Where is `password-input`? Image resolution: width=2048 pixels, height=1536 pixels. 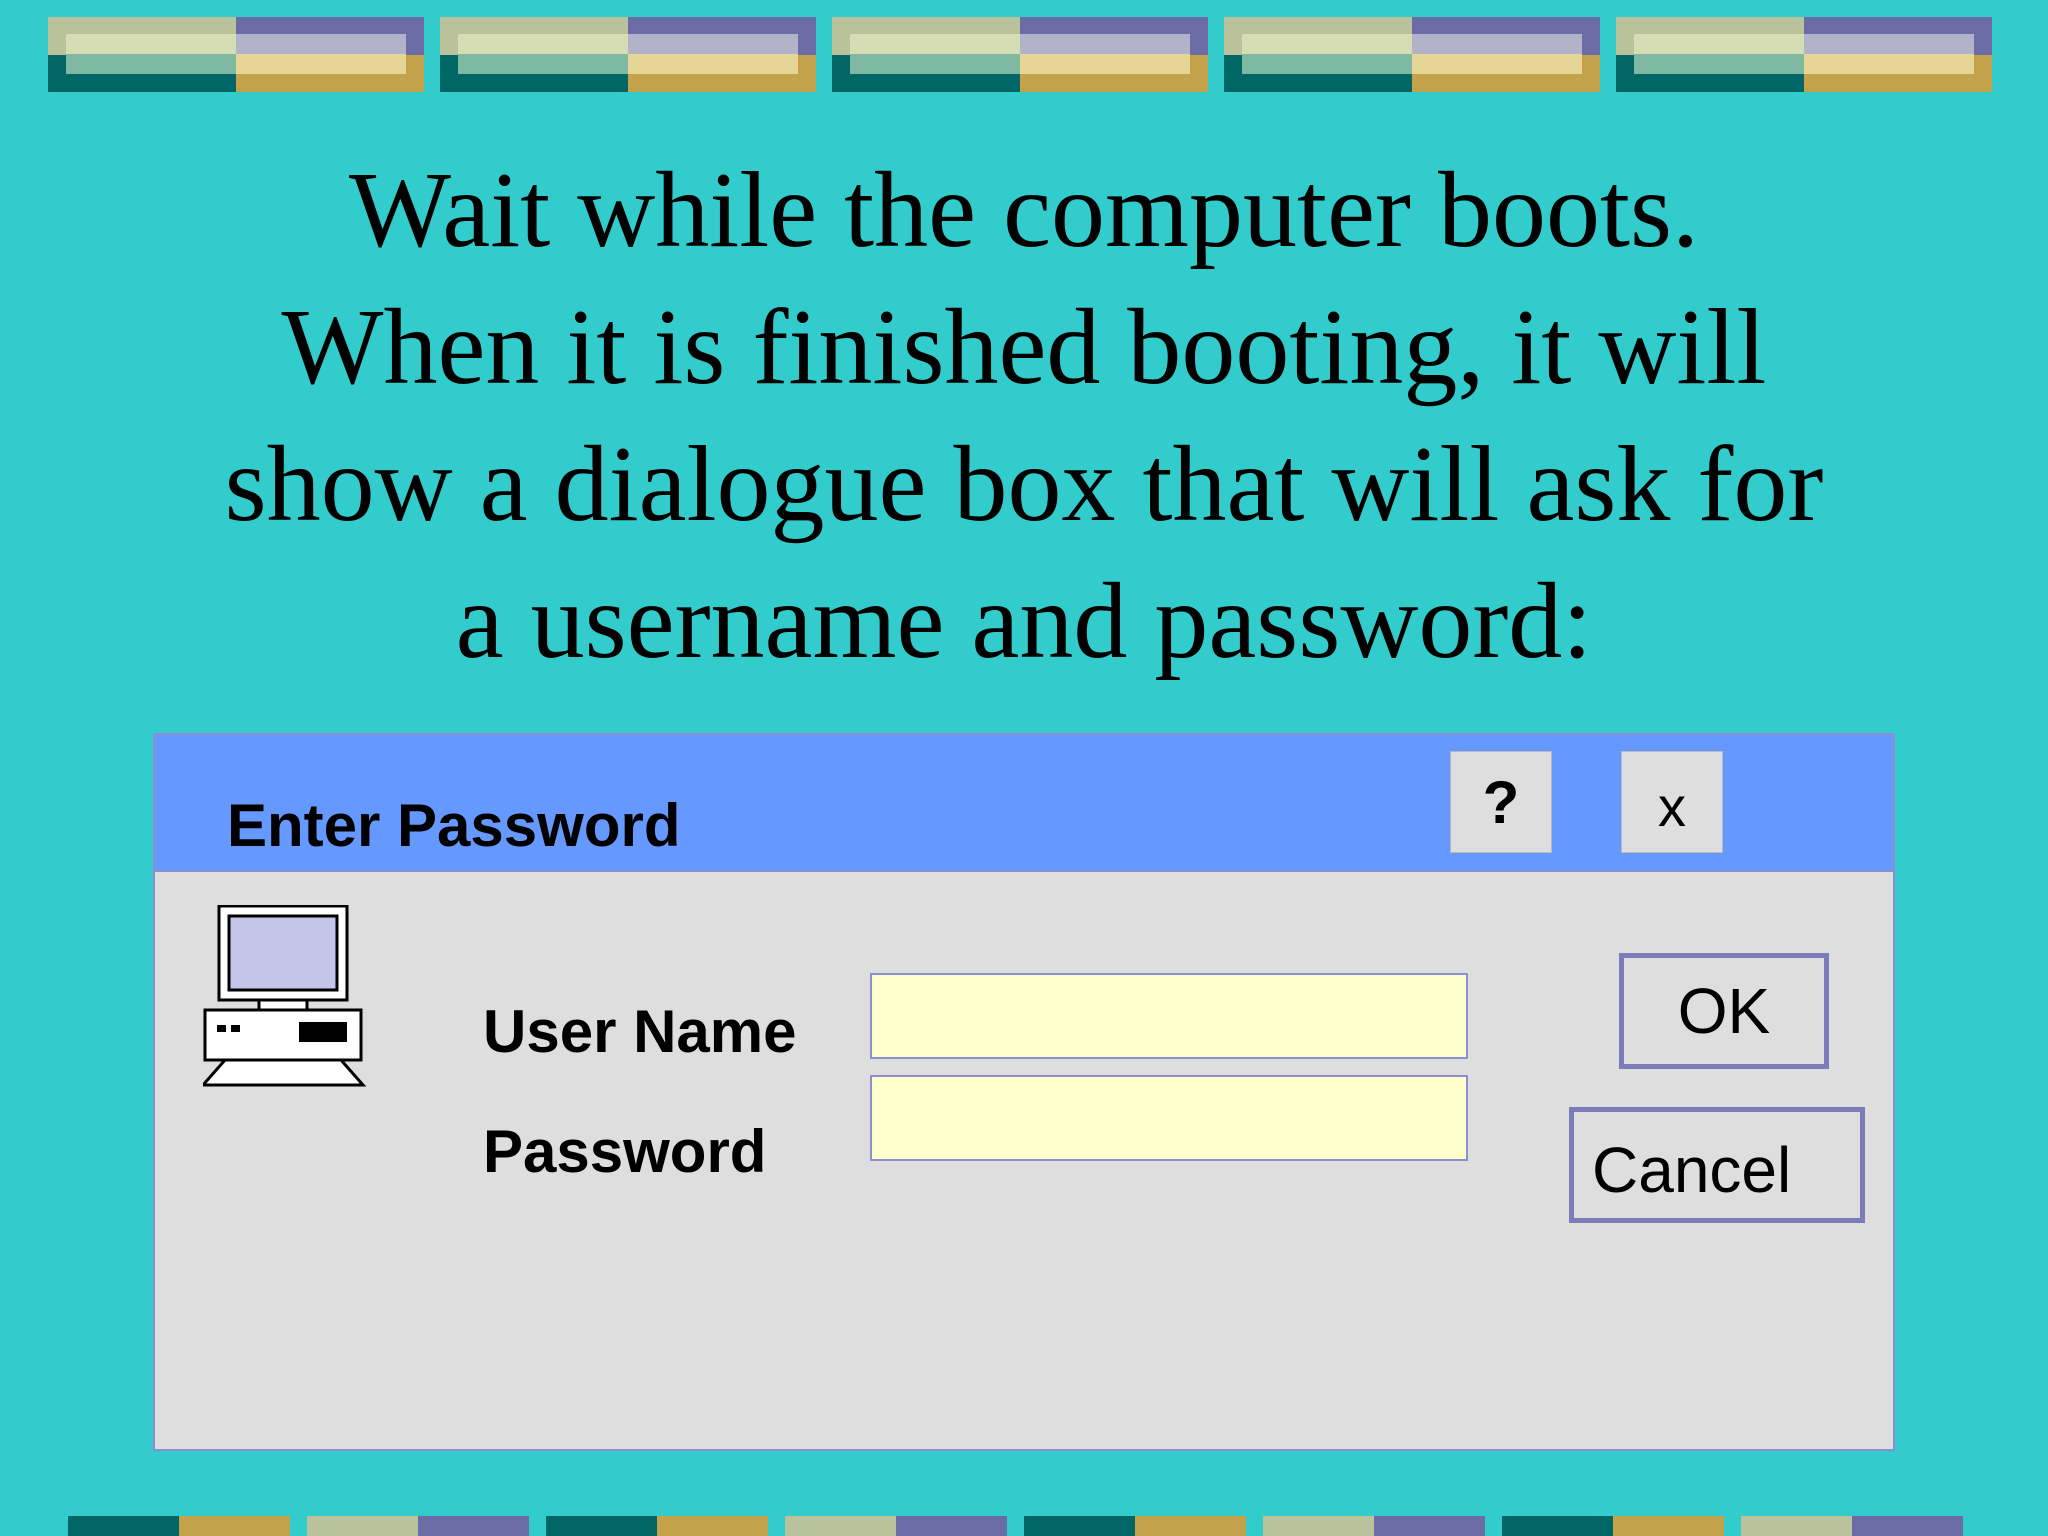
password-input is located at coordinates (1169, 1118).